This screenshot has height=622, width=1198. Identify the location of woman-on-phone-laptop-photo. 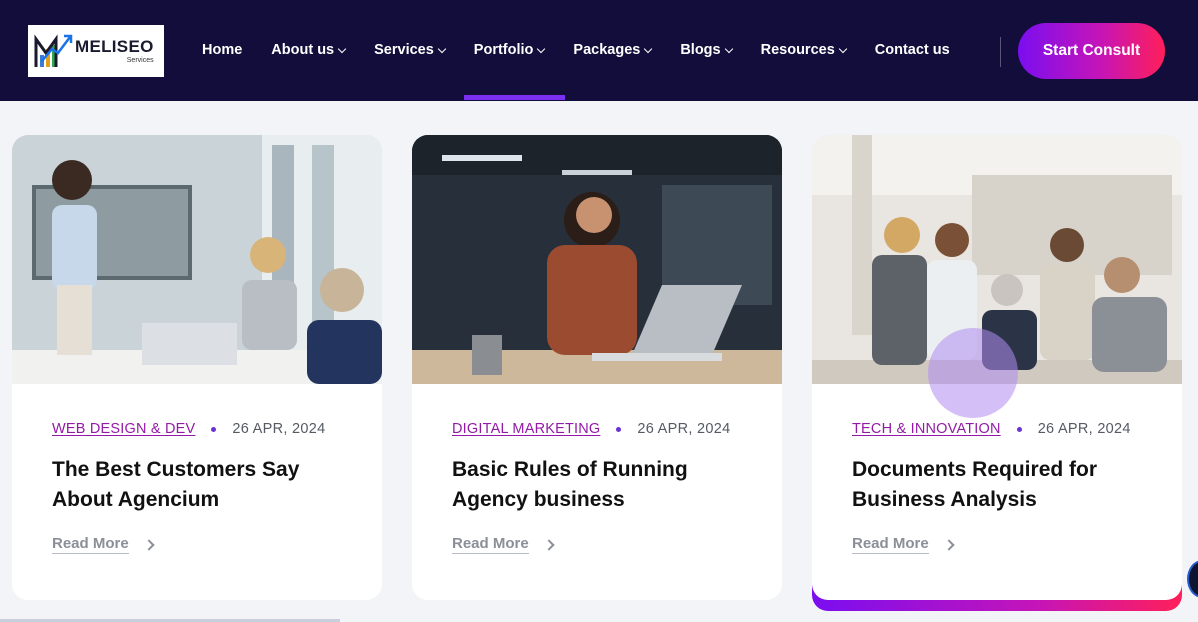
(597, 259).